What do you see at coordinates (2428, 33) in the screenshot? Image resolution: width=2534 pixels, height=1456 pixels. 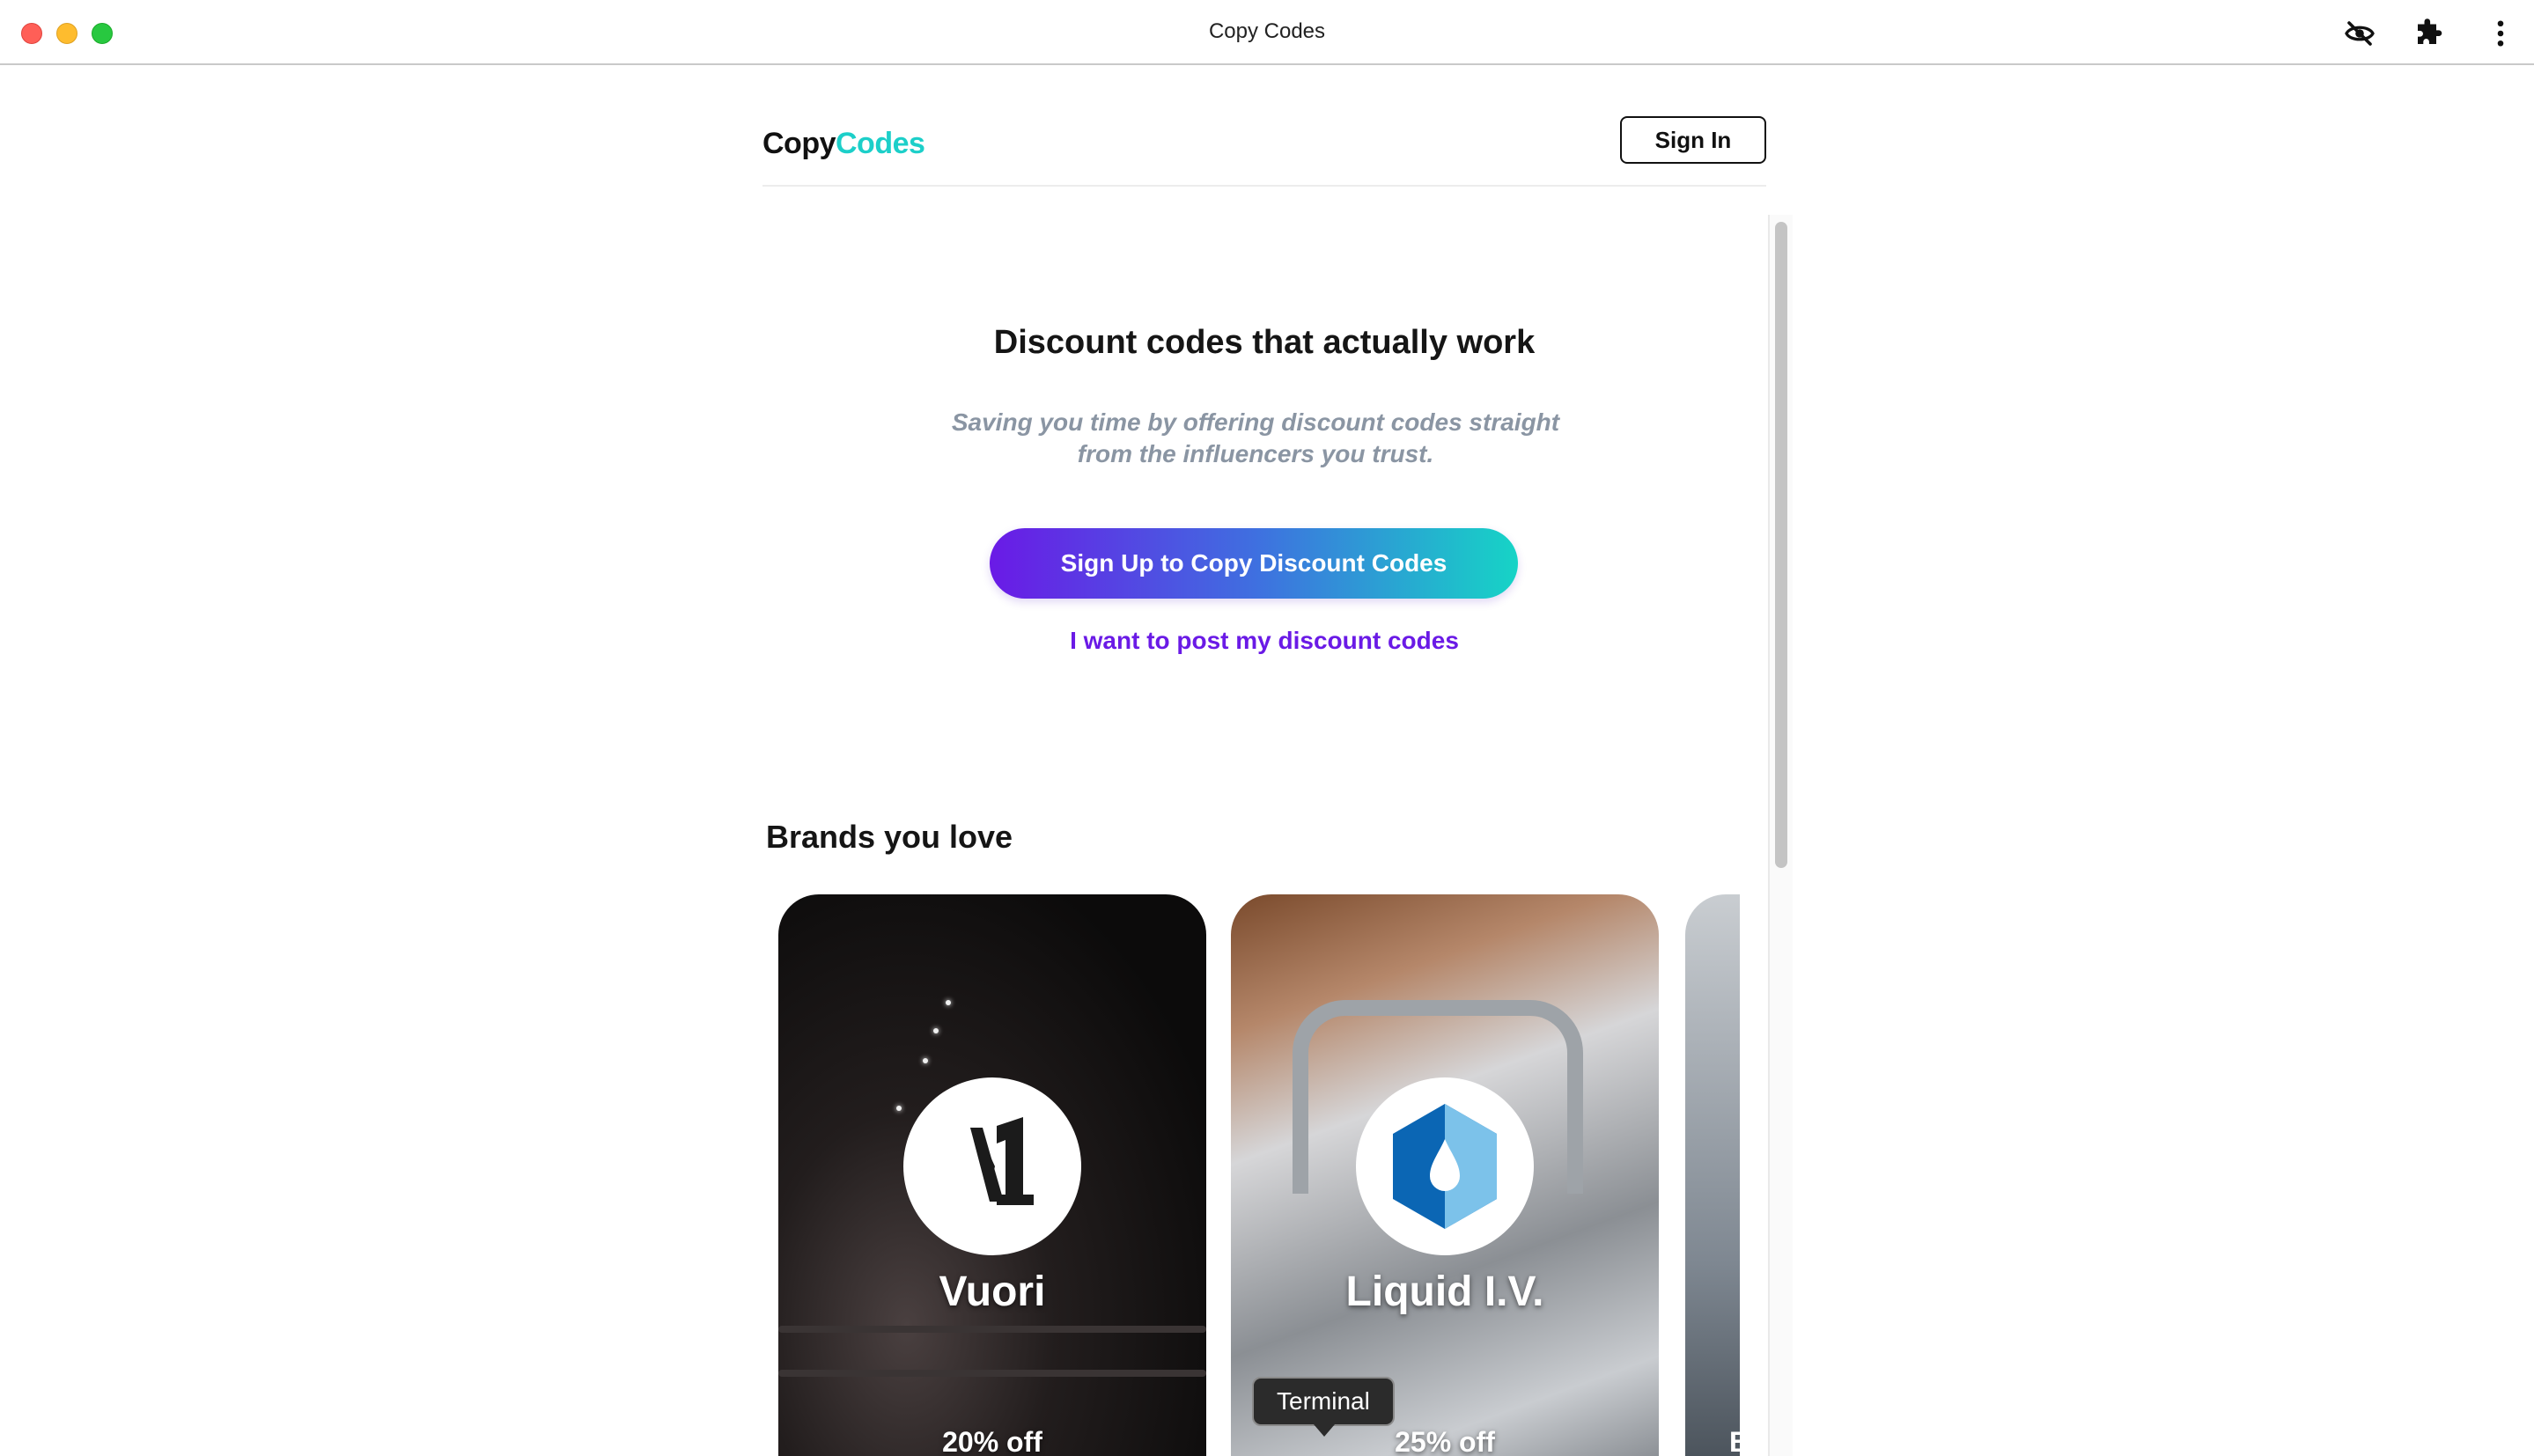 I see `puzzle-icon` at bounding box center [2428, 33].